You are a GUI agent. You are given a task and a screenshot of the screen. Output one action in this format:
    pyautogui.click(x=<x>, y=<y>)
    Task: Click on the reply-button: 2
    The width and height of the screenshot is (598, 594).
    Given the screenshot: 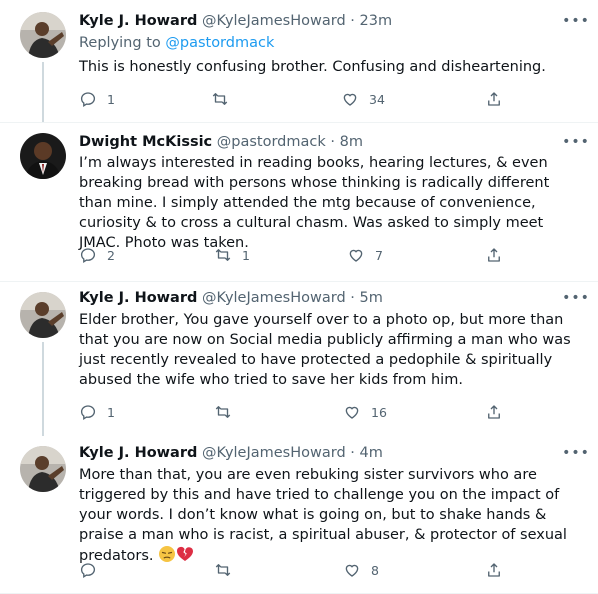 What is the action you would take?
    pyautogui.click(x=98, y=255)
    